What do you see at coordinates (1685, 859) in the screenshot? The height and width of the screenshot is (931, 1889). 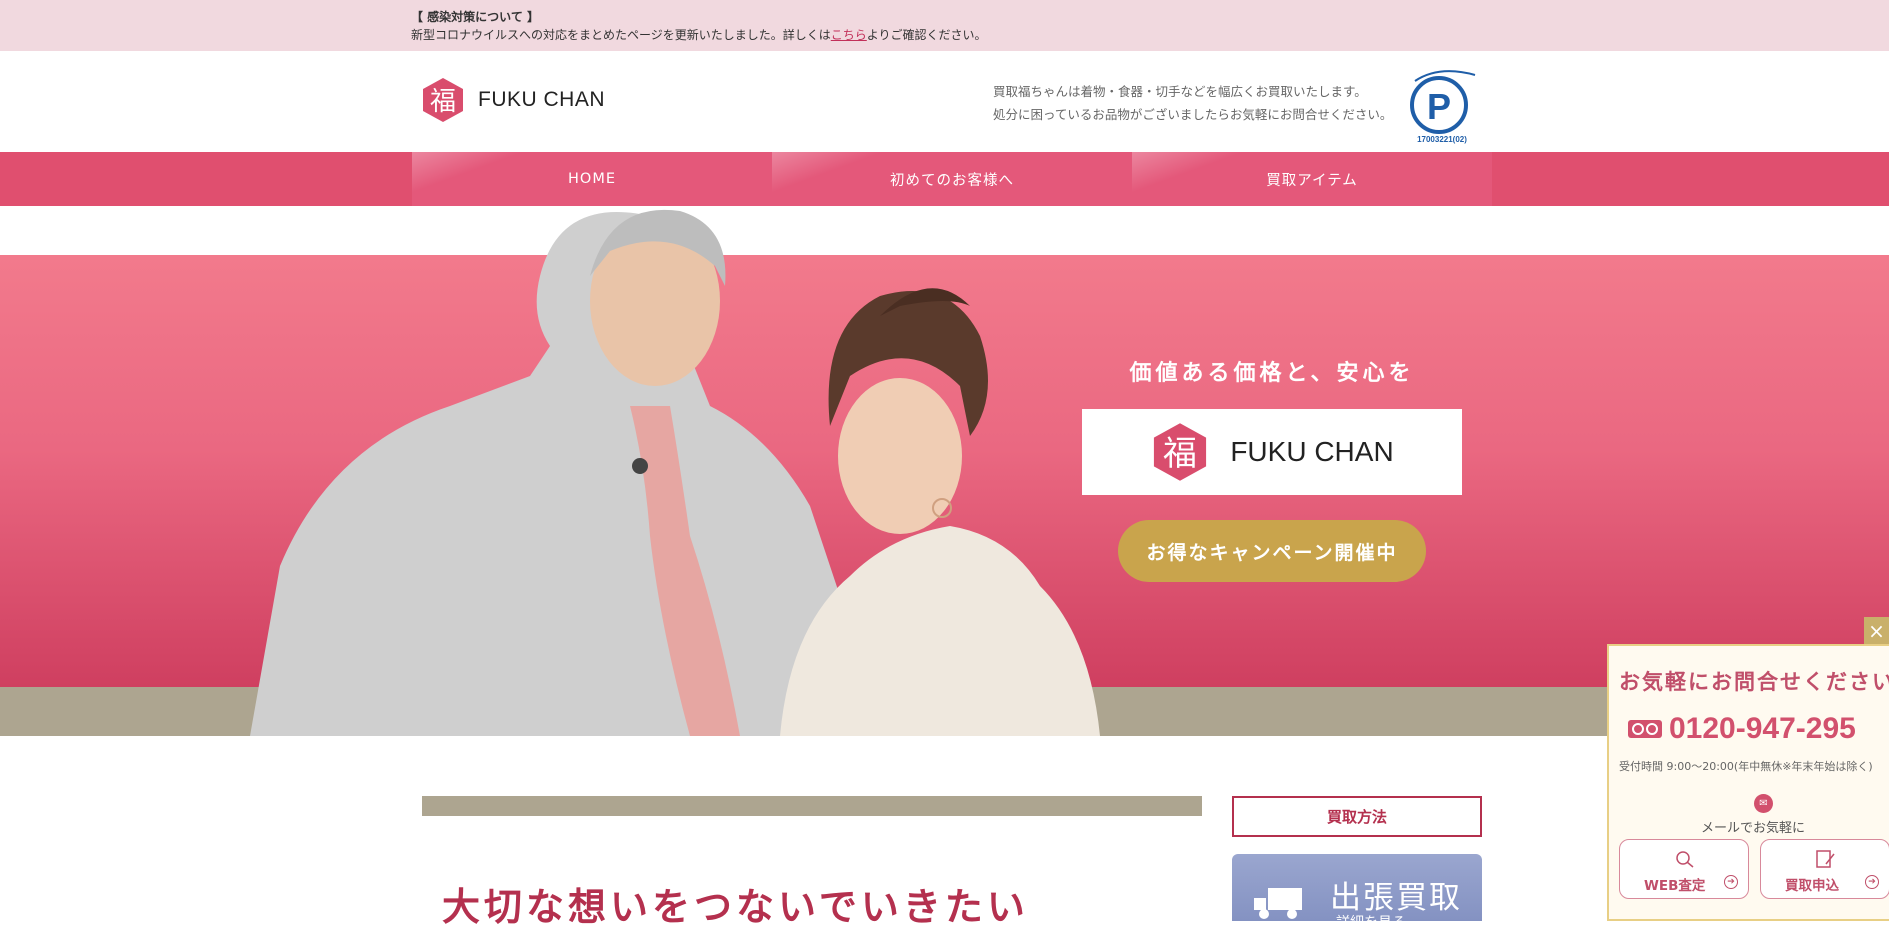 I see `appraisal-icon` at bounding box center [1685, 859].